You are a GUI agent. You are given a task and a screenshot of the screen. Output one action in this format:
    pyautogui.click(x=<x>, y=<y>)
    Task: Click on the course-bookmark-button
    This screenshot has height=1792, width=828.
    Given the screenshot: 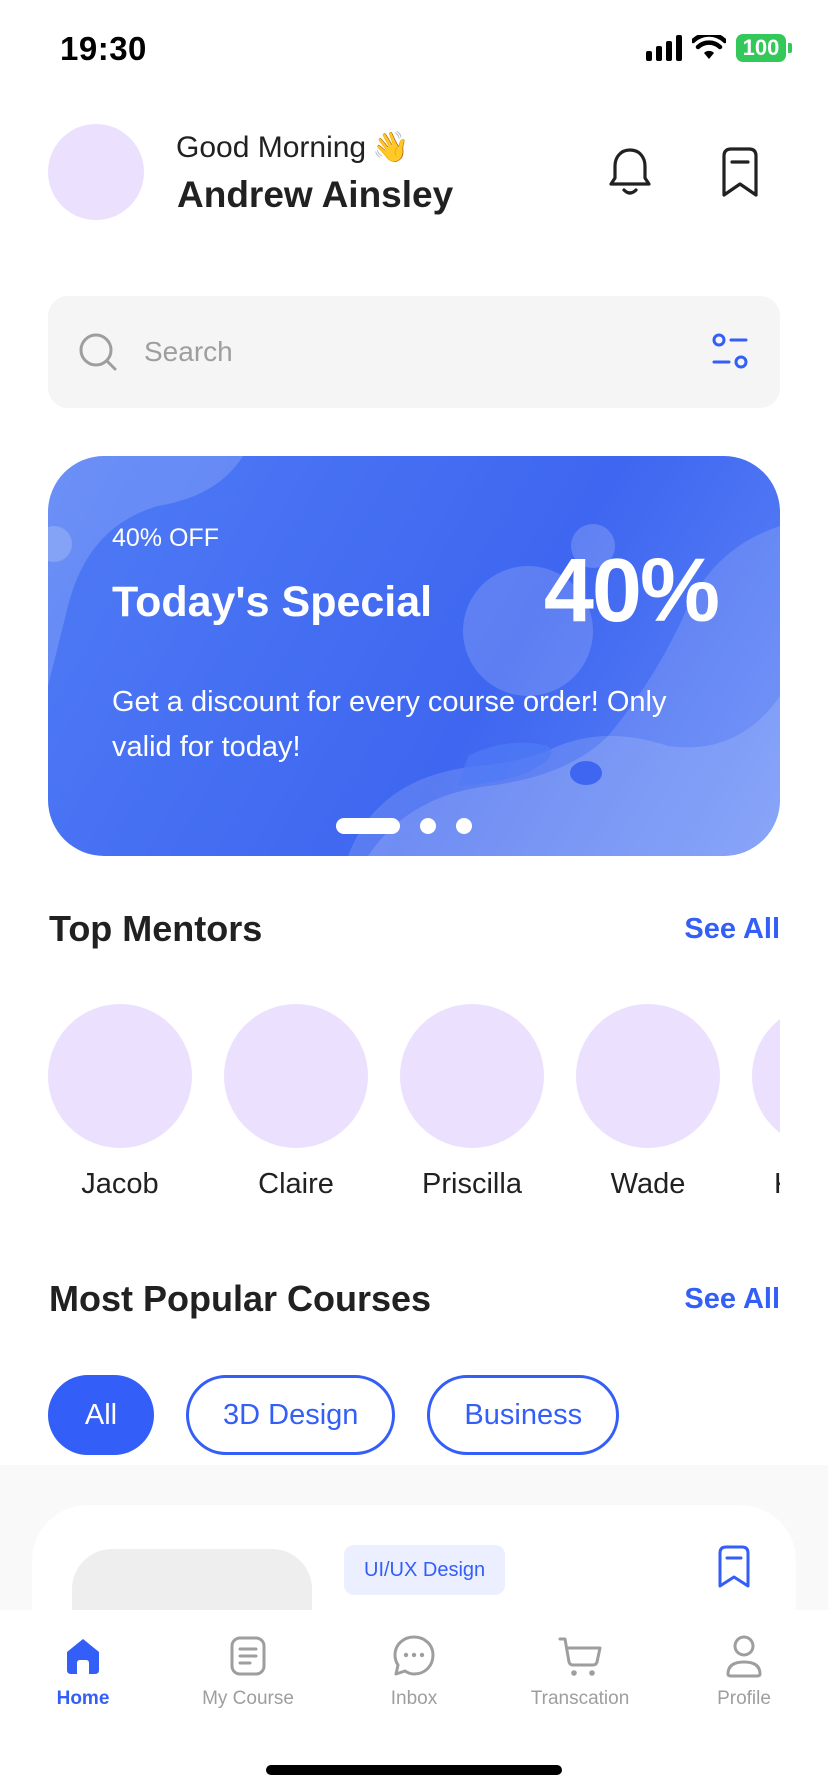 What is the action you would take?
    pyautogui.click(x=734, y=1569)
    